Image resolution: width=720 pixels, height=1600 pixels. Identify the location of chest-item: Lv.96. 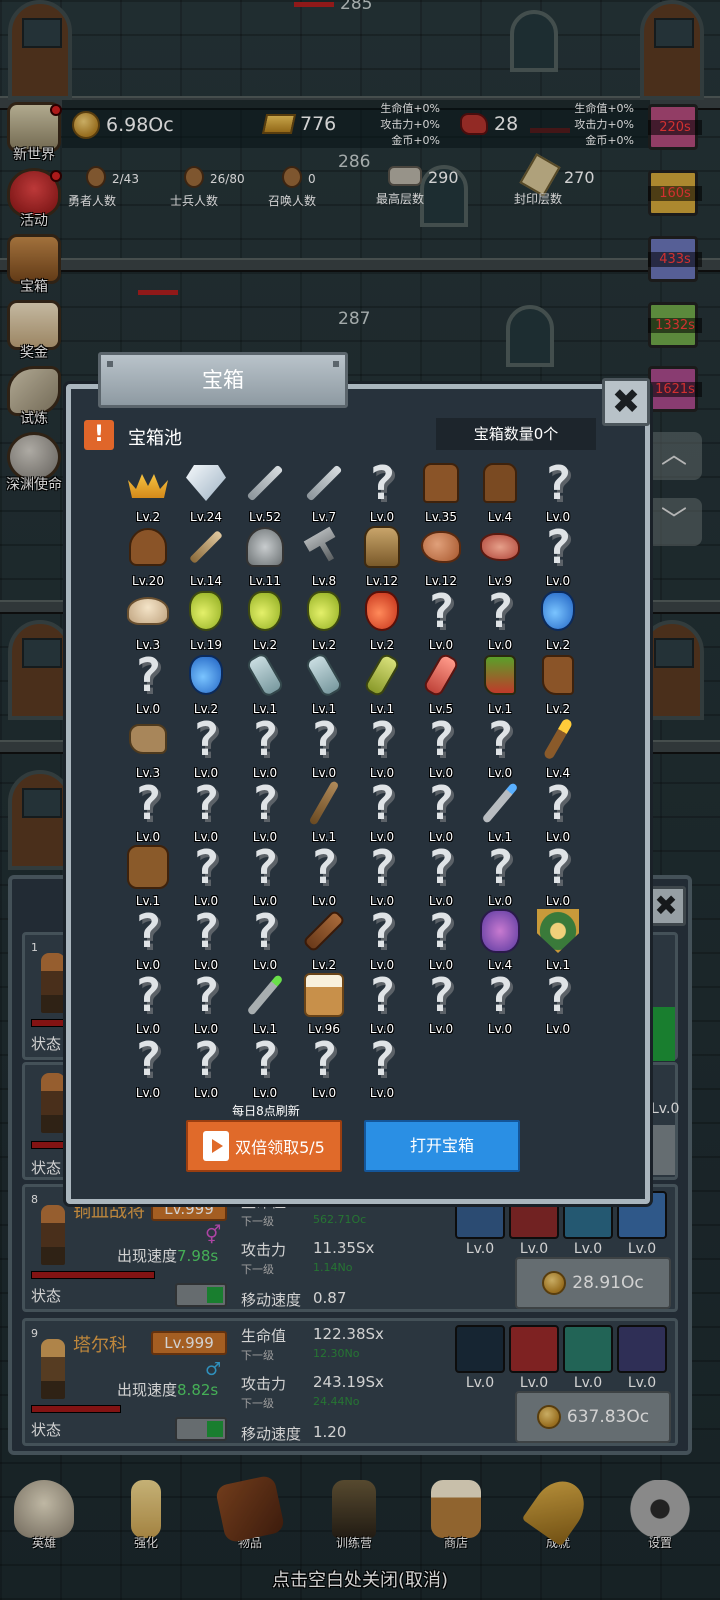
(324, 1004).